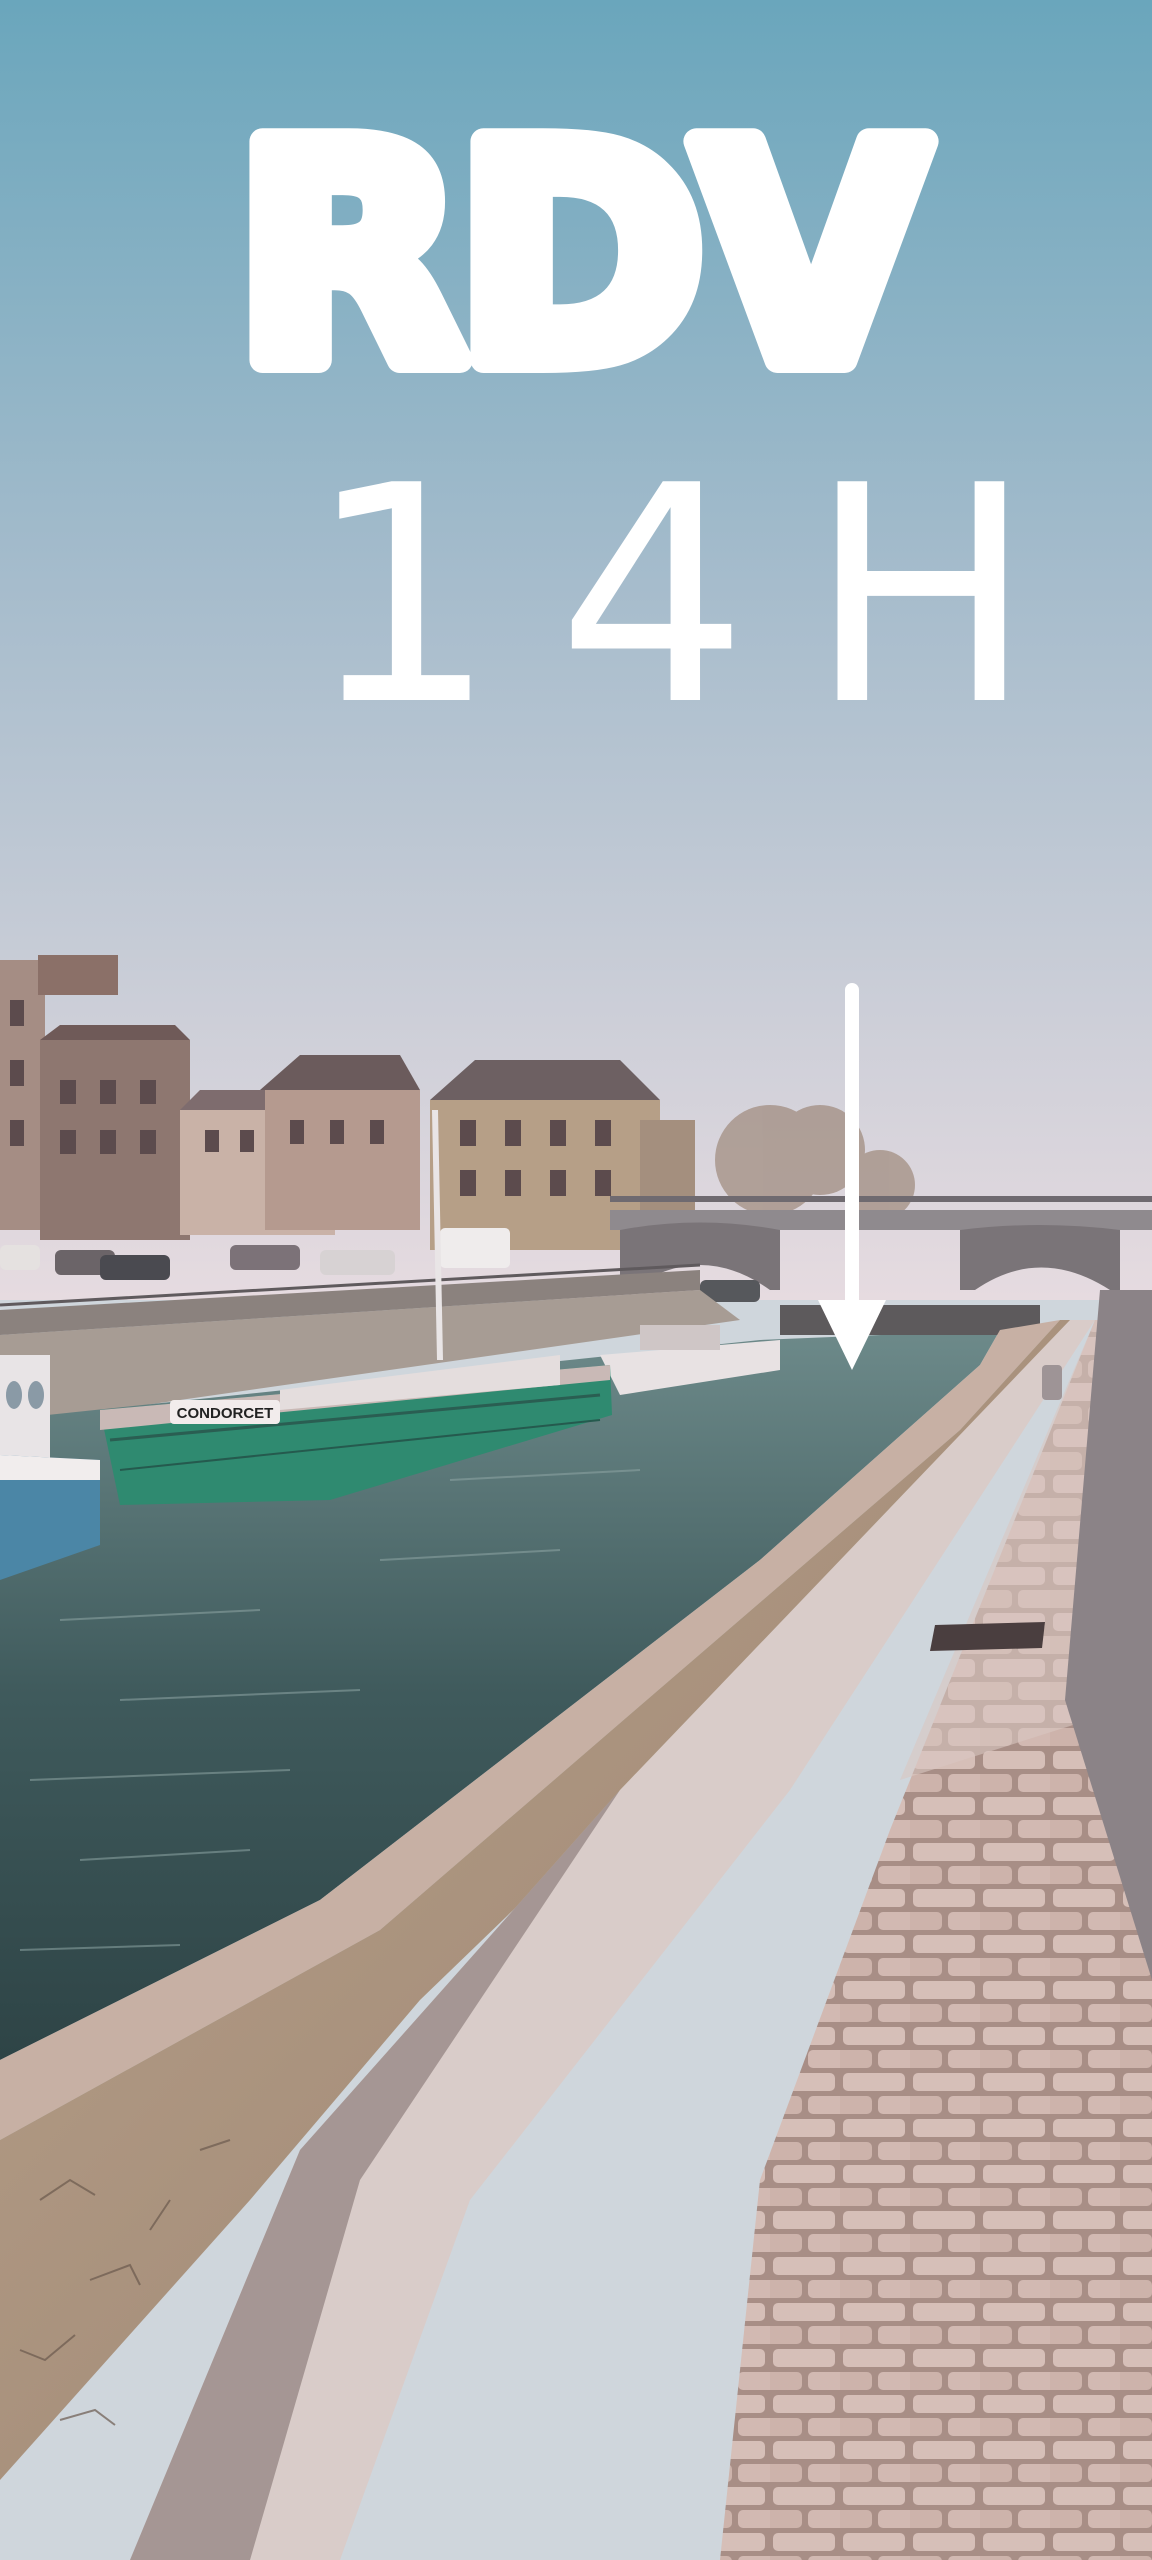 The height and width of the screenshot is (2560, 1152). I want to click on drain-grate, so click(987, 1636).